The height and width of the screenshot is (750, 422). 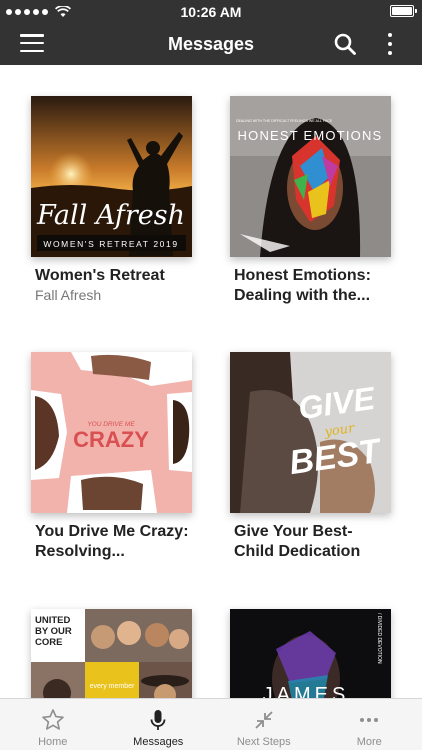 What do you see at coordinates (264, 720) in the screenshot?
I see `collapse-arrows-icon` at bounding box center [264, 720].